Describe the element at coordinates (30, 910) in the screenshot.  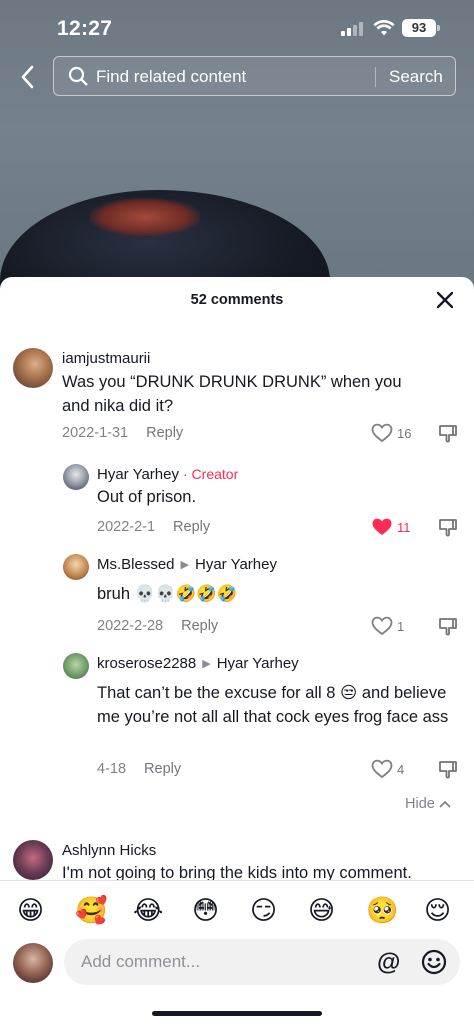
I see `emoji-option: 😁` at that location.